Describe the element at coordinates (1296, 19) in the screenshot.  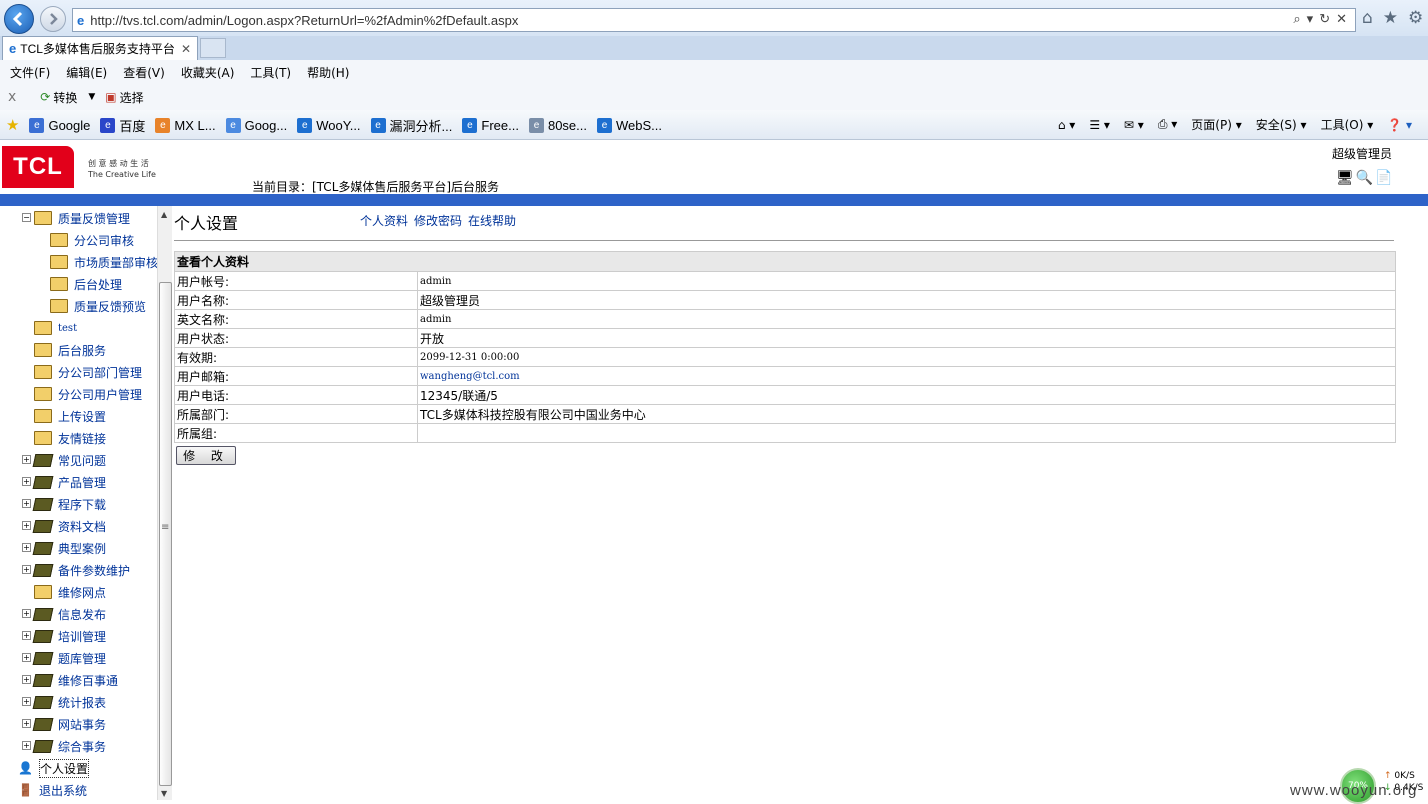
I see `search-icon: ⌕` at that location.